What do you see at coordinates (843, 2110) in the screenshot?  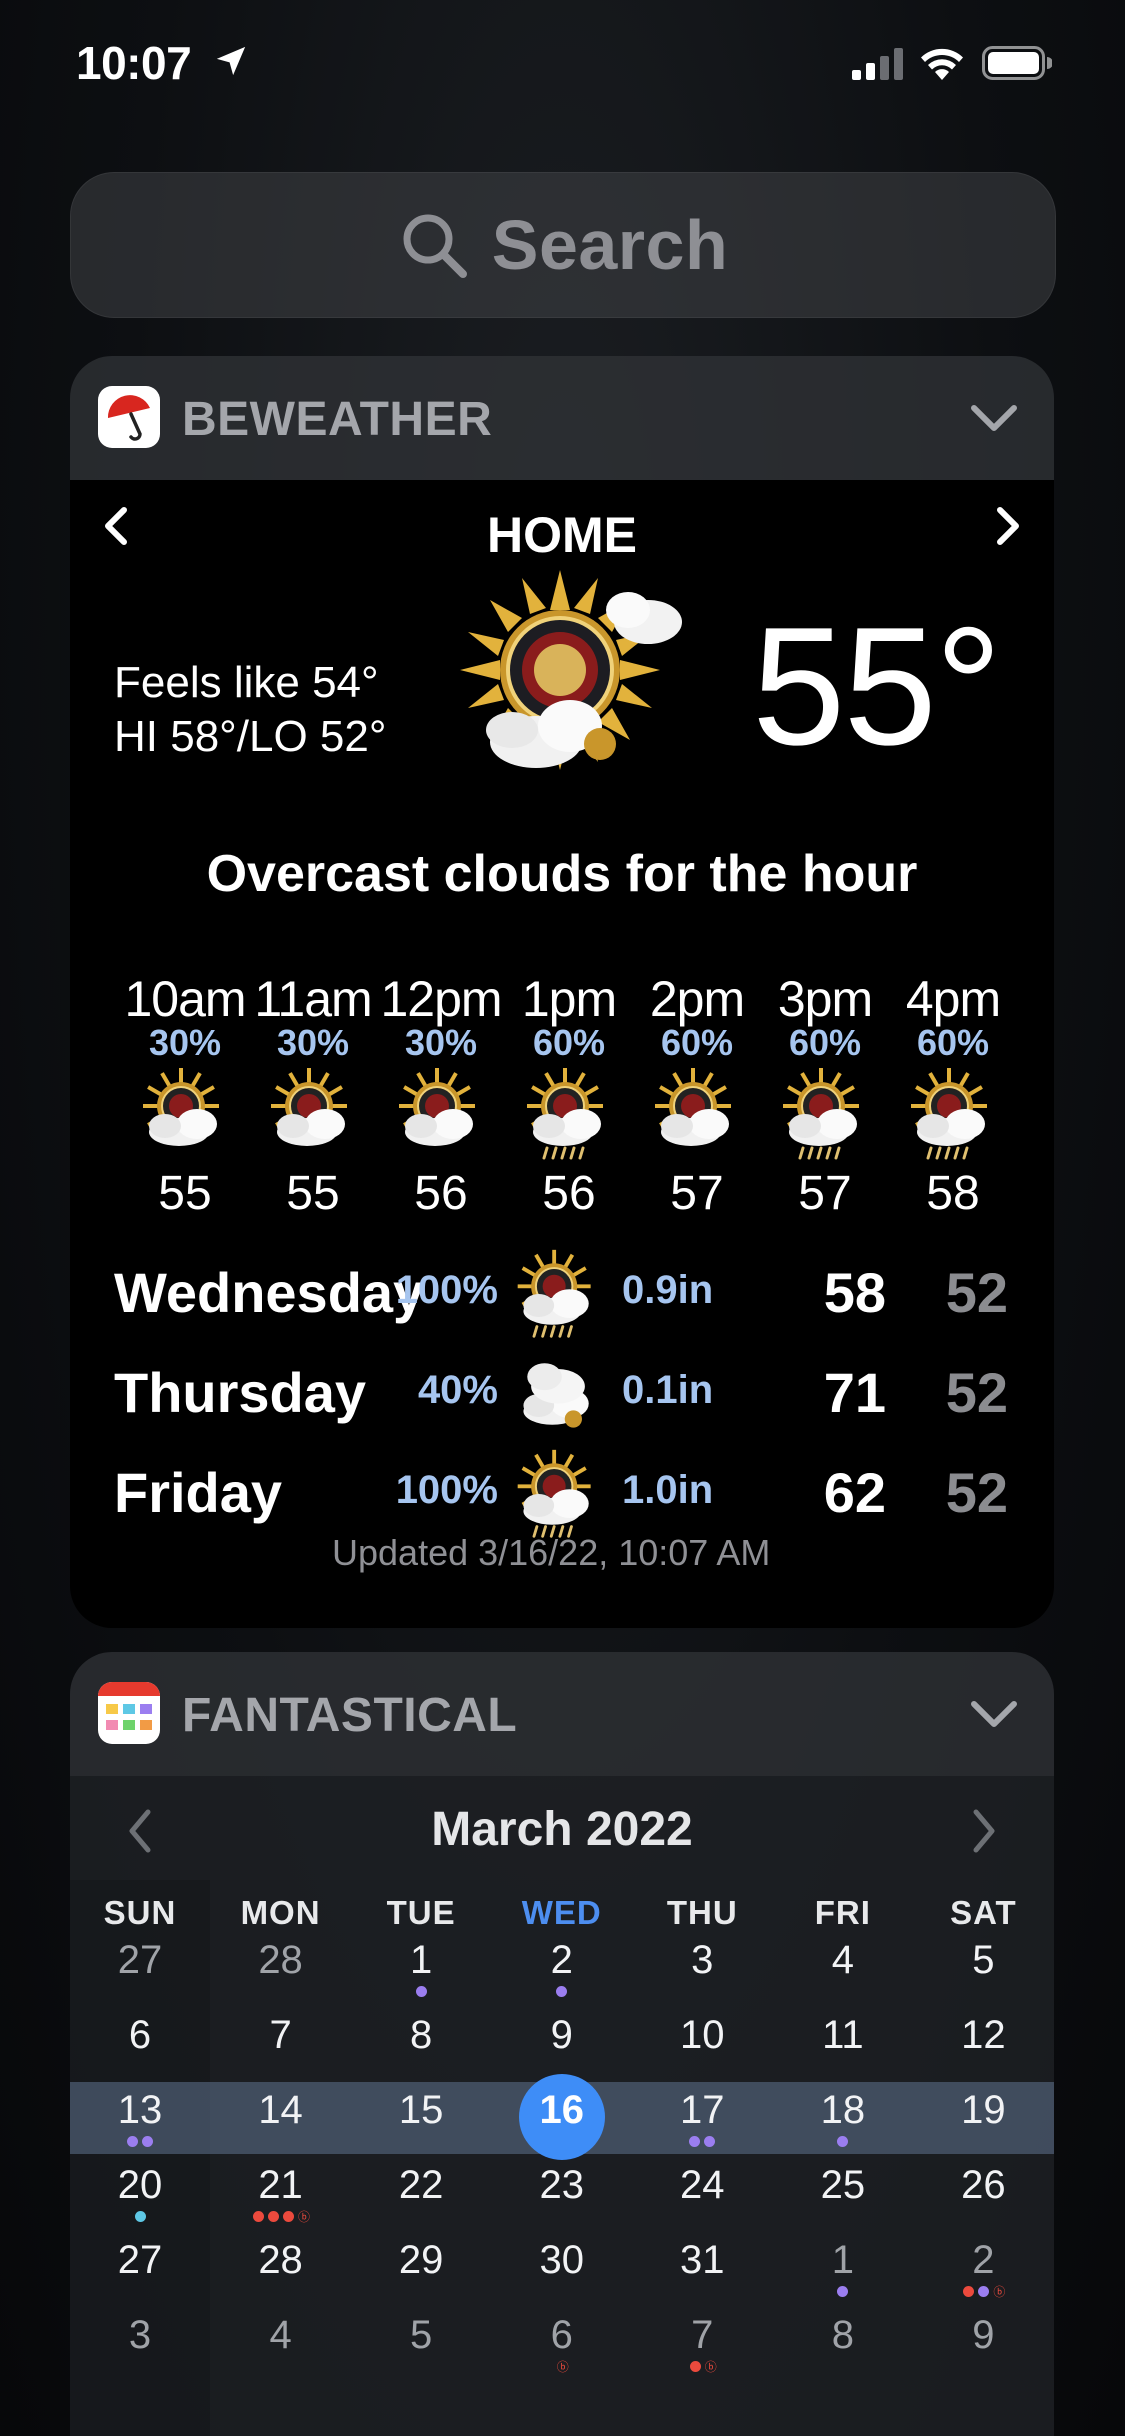 I see `calendar-day: 18` at bounding box center [843, 2110].